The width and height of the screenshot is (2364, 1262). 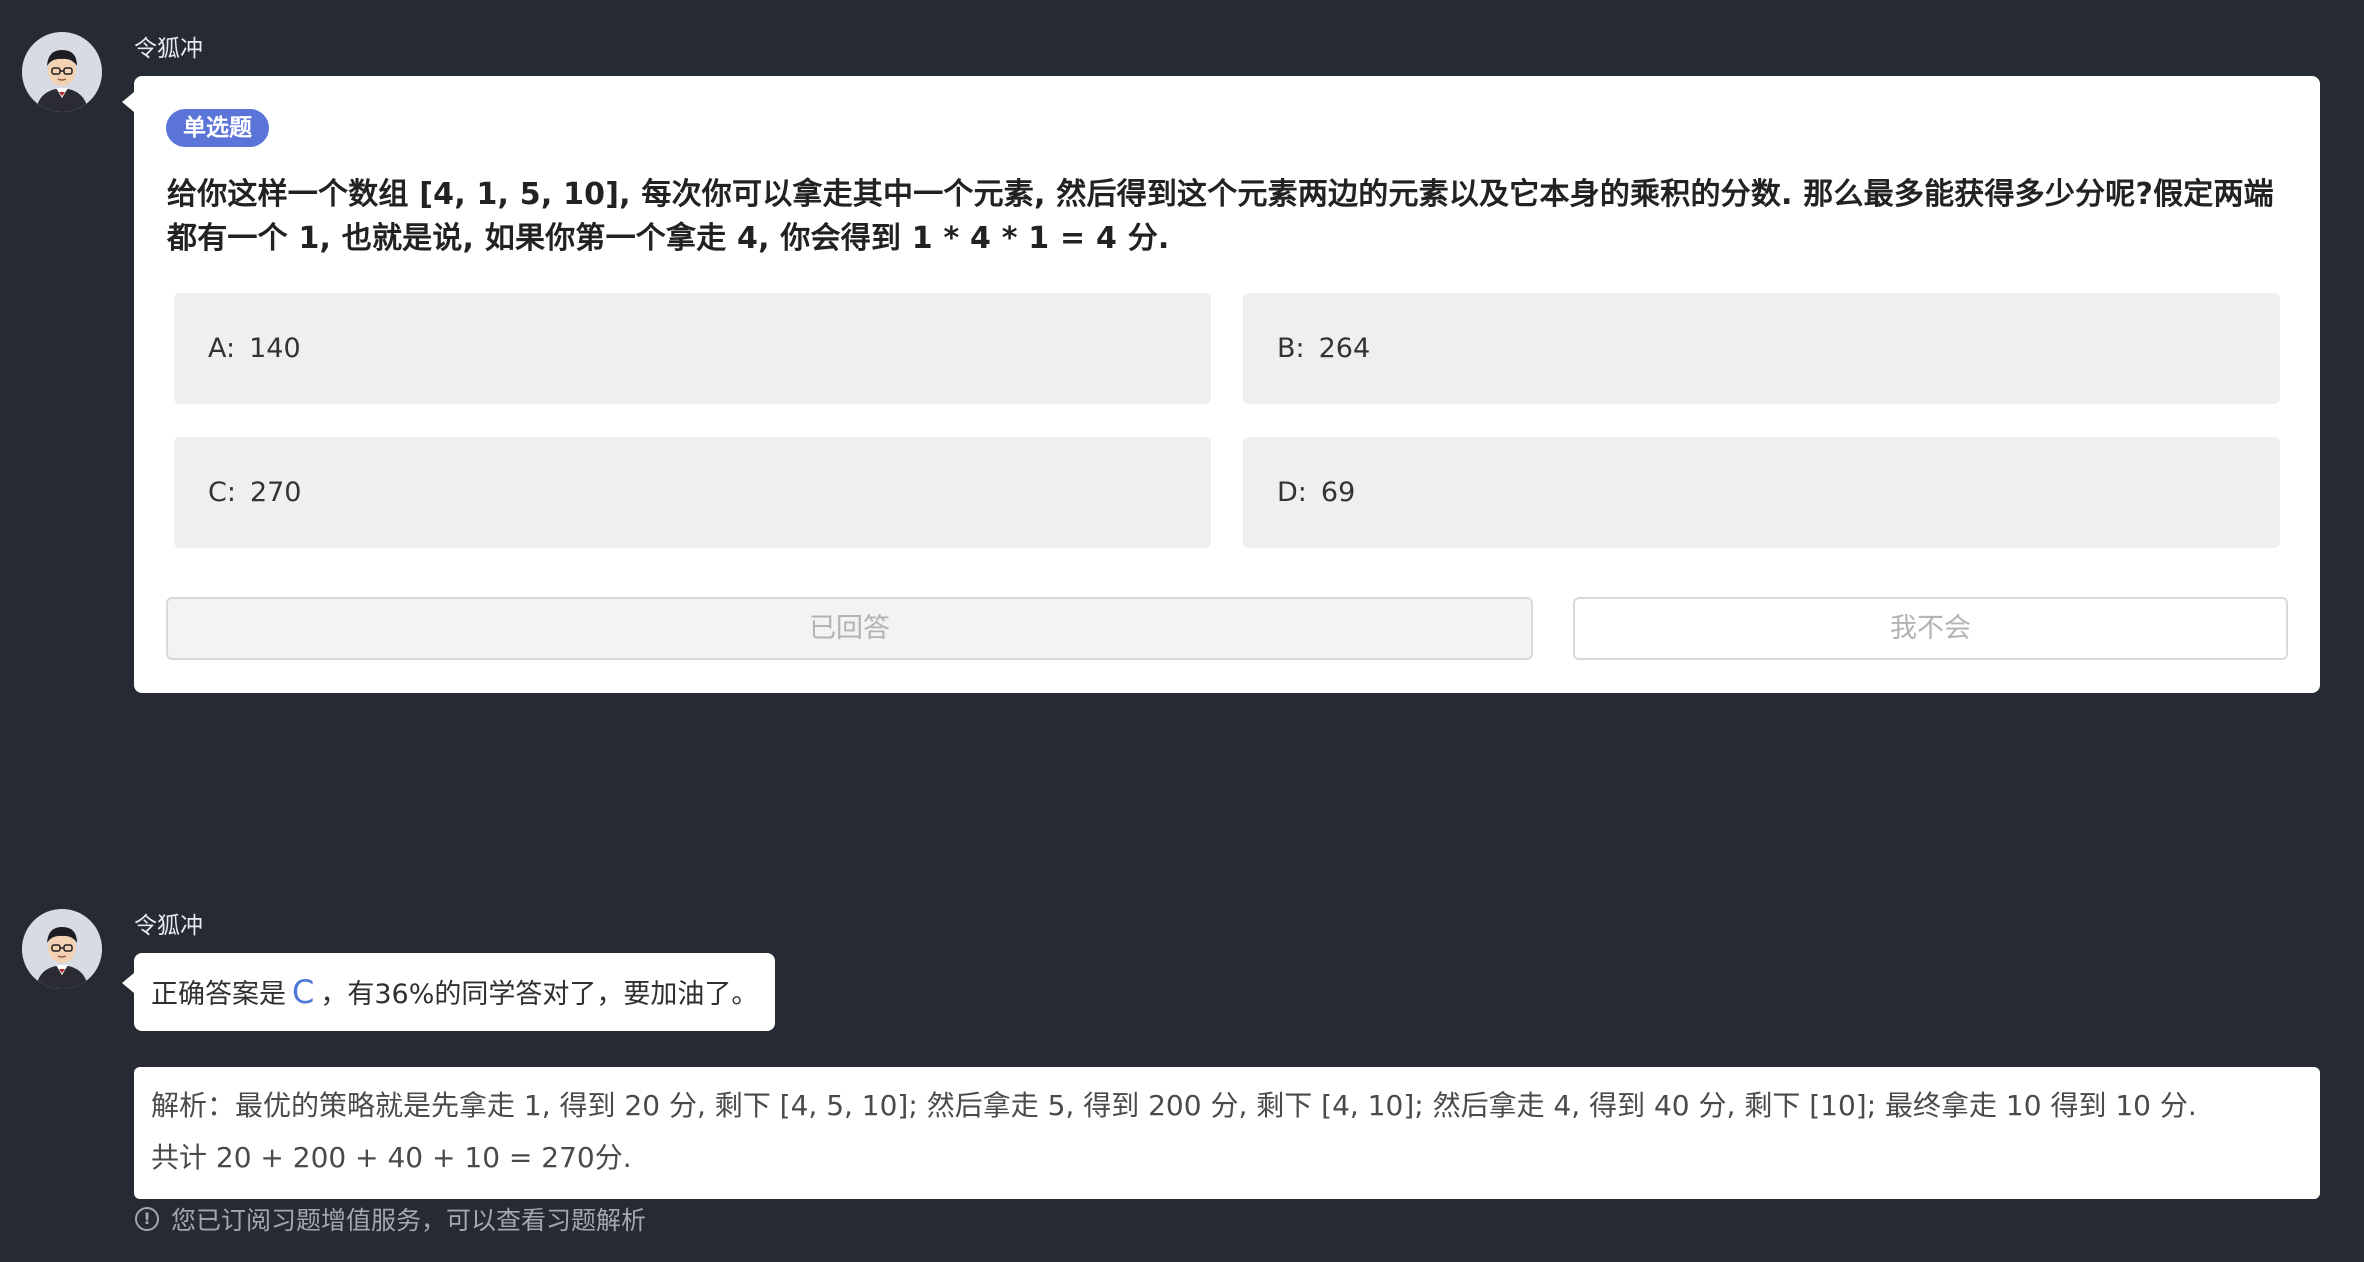 What do you see at coordinates (692, 492) in the screenshot?
I see `option-c: C: 270` at bounding box center [692, 492].